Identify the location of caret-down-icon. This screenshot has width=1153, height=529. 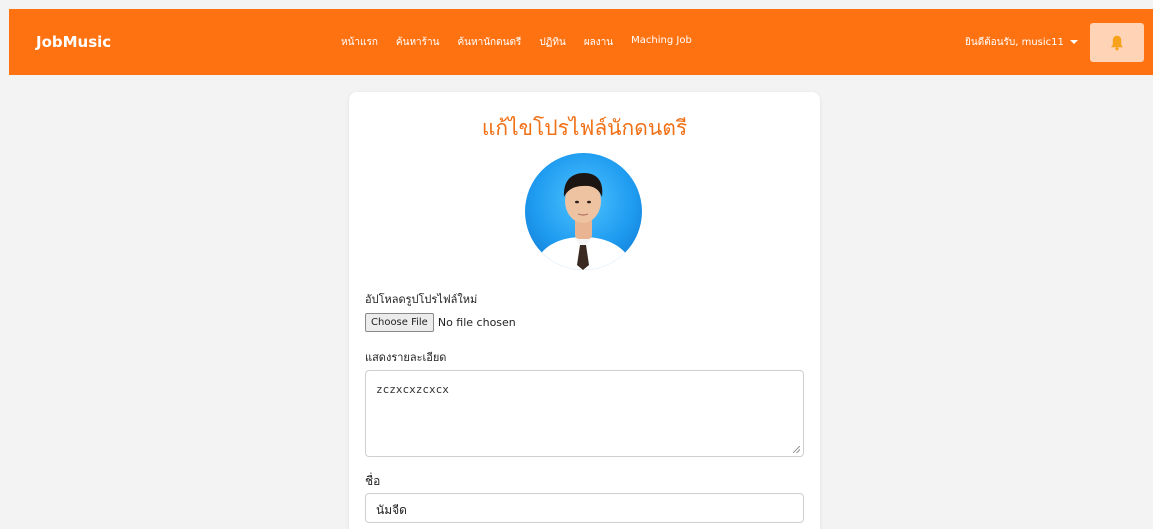
(1073, 42).